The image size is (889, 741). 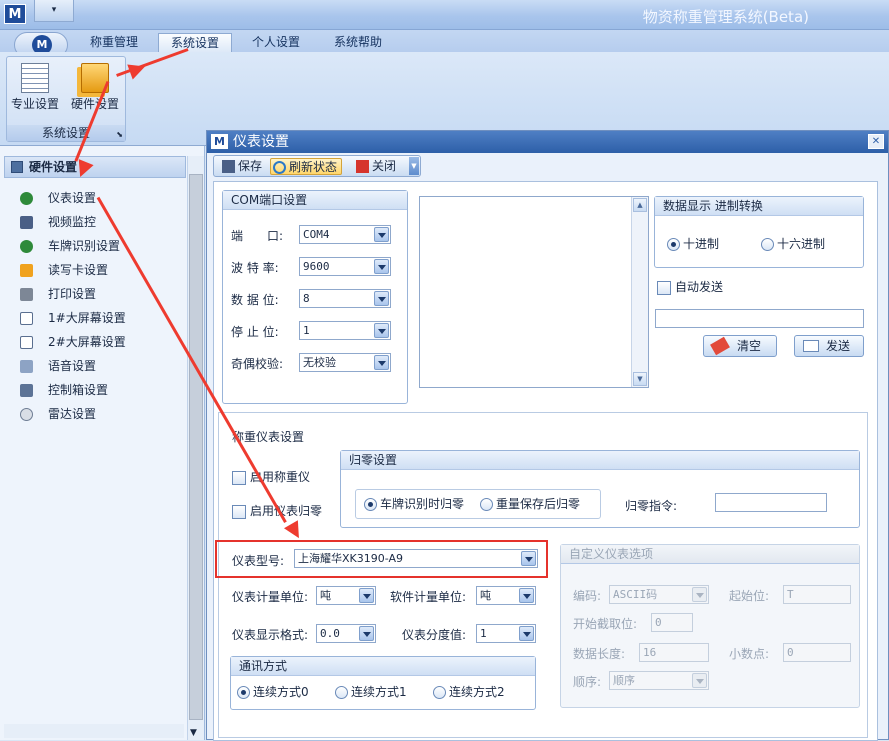 I want to click on com-port-title: COM端口设置, so click(x=315, y=200).